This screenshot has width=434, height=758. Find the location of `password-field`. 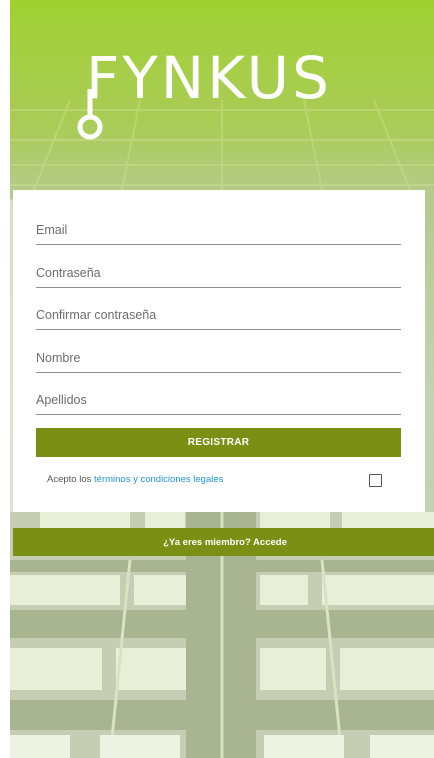

password-field is located at coordinates (218, 269).